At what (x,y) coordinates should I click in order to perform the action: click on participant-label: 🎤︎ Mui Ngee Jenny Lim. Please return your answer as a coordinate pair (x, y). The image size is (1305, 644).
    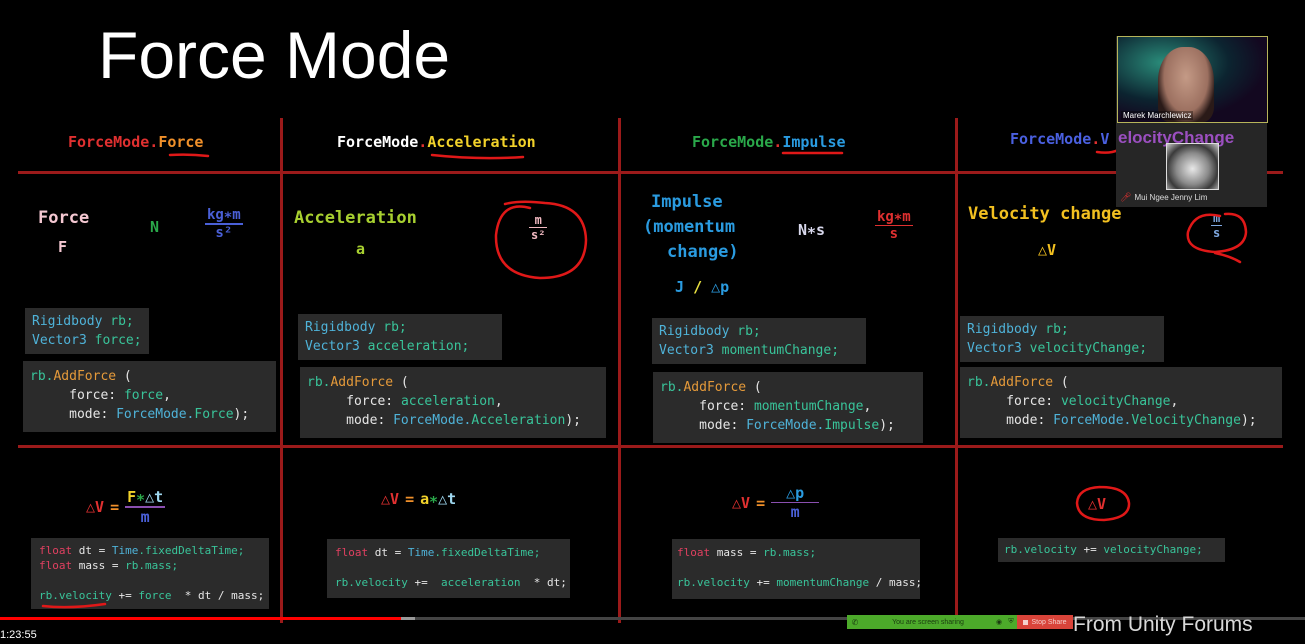
    Looking at the image, I should click on (1163, 197).